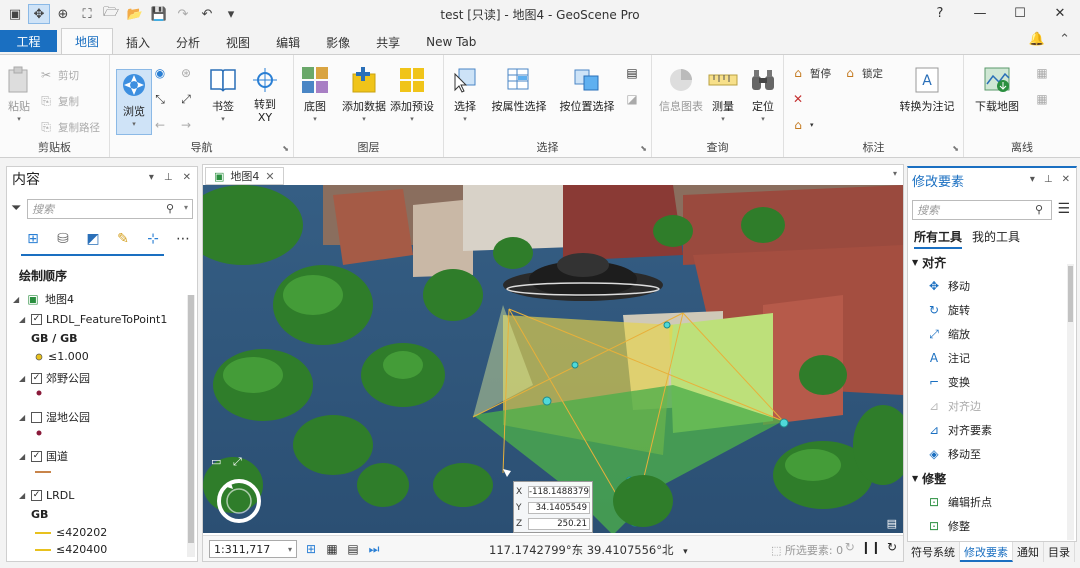  I want to click on previous-extent-button: ←, so click(160, 125).